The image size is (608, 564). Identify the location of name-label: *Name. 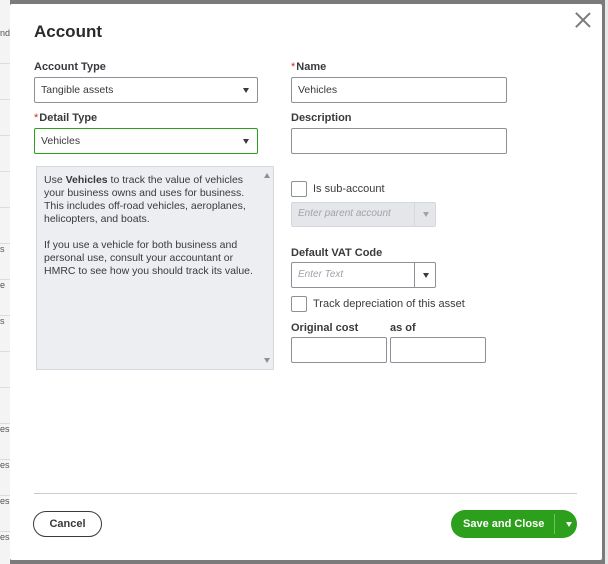
(308, 67).